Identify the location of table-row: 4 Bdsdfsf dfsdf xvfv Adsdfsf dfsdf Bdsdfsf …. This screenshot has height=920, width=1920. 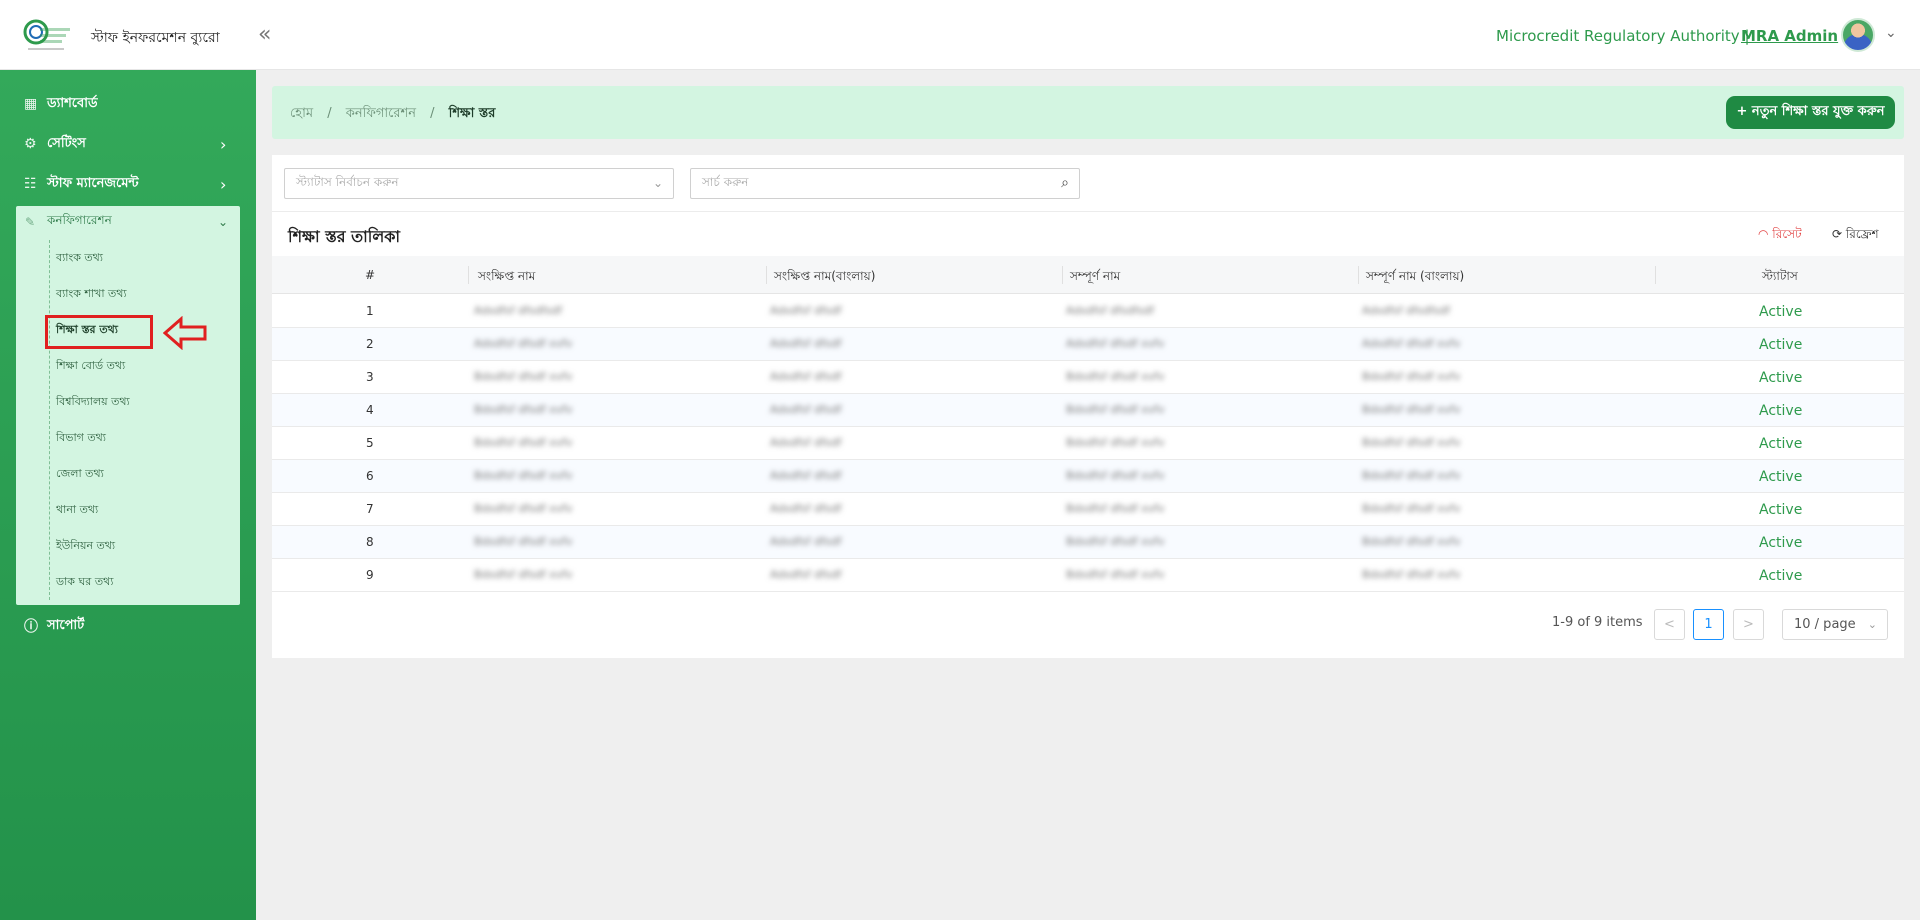
(1088, 410).